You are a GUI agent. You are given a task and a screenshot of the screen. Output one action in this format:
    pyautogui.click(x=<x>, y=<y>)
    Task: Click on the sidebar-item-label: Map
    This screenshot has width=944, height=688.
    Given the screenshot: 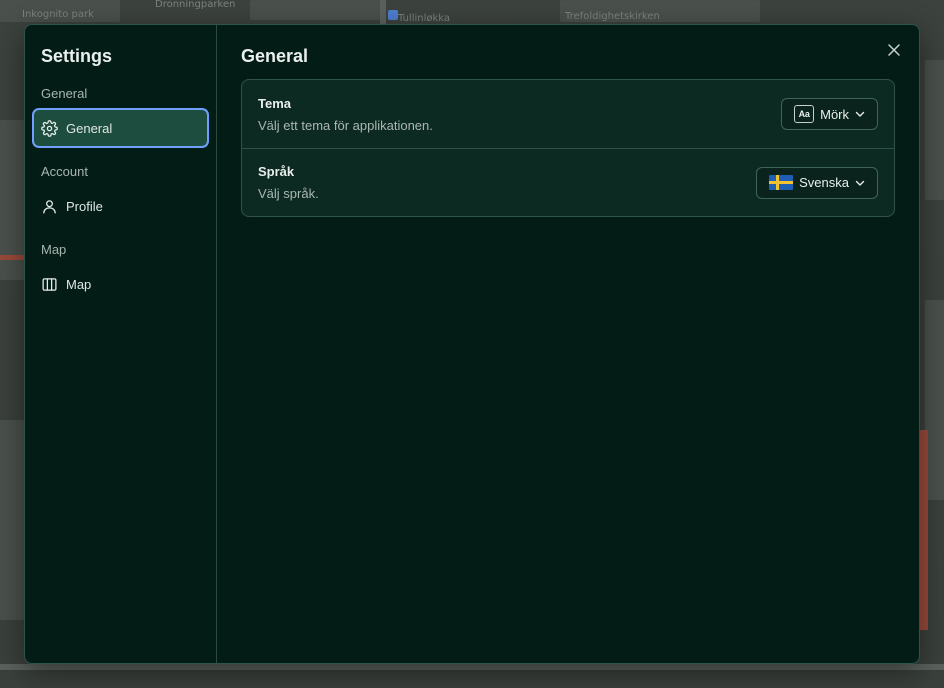 What is the action you would take?
    pyautogui.click(x=79, y=284)
    